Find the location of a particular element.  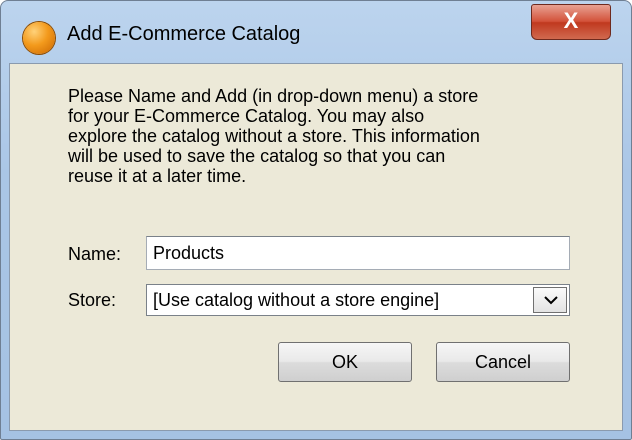

ok-button: OK is located at coordinates (345, 362).